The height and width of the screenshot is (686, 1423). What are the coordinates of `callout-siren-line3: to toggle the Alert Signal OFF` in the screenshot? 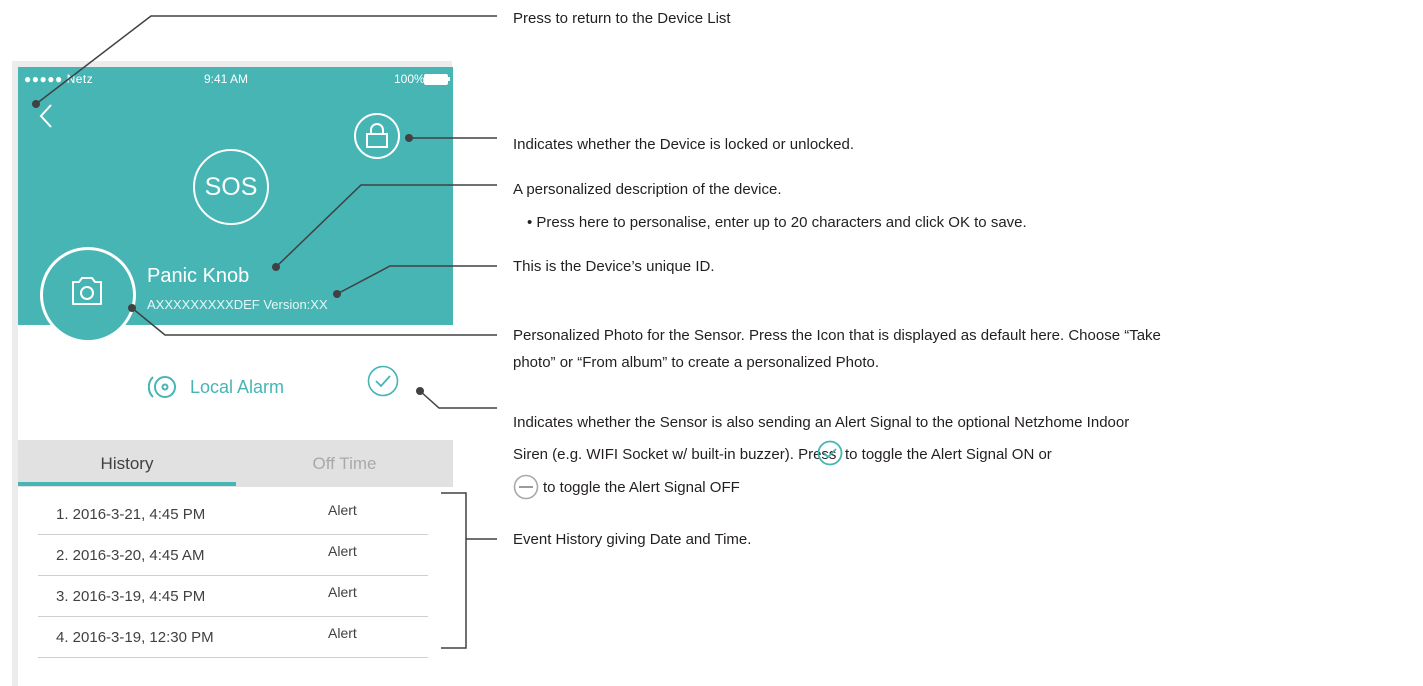 It's located at (641, 487).